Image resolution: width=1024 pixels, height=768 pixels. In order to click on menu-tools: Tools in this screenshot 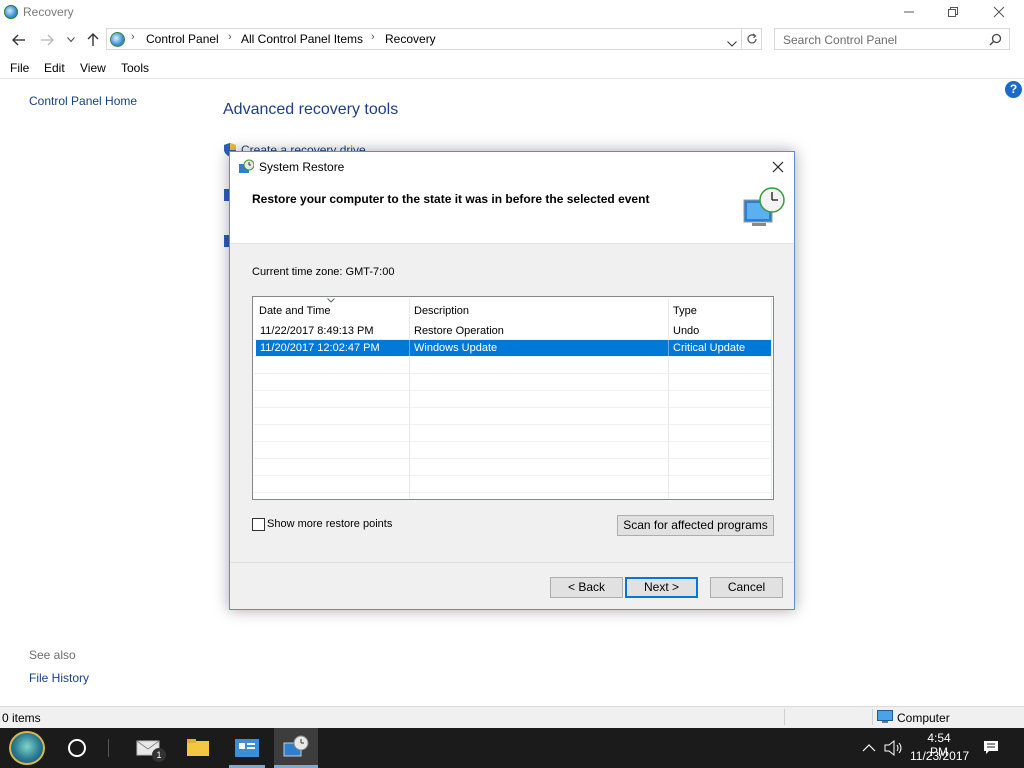, I will do `click(135, 68)`.